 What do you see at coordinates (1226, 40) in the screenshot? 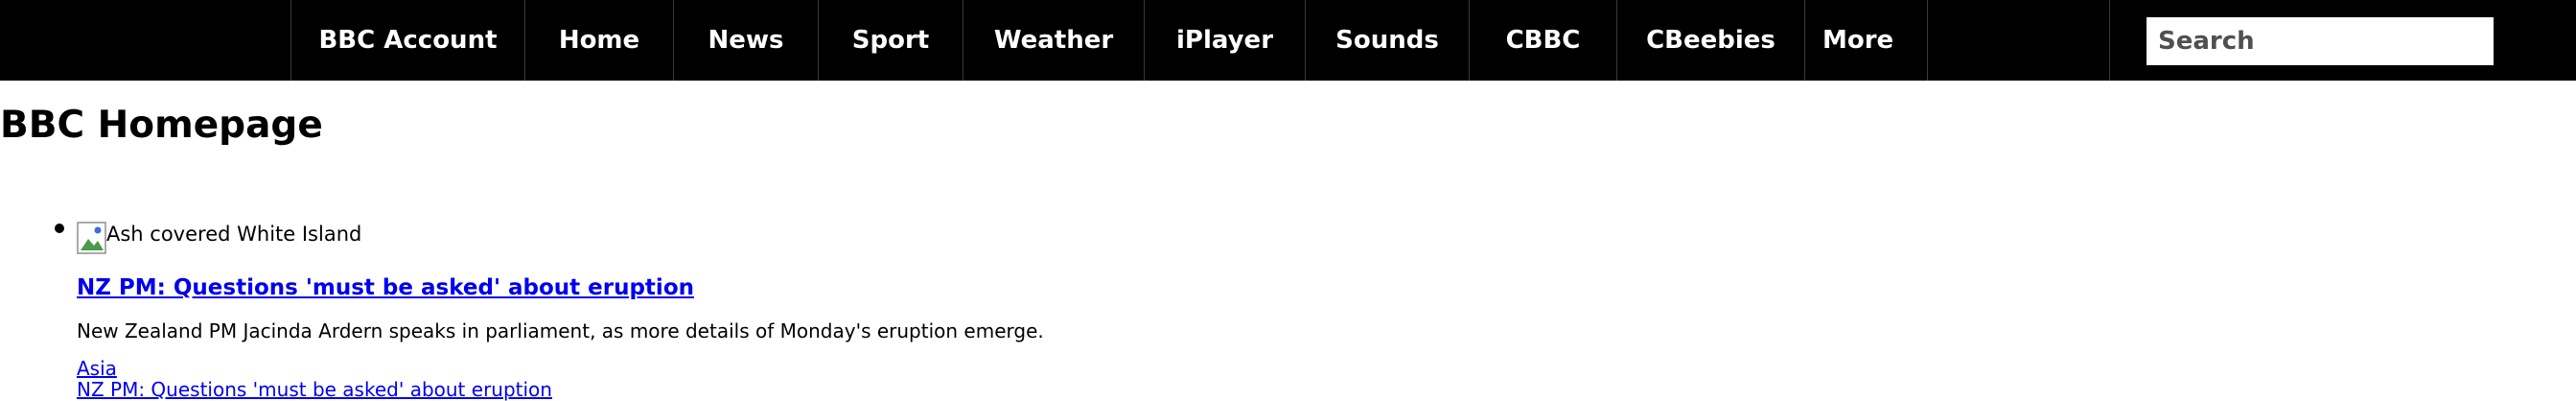
I see `nav-iplayer: iPlayer` at bounding box center [1226, 40].